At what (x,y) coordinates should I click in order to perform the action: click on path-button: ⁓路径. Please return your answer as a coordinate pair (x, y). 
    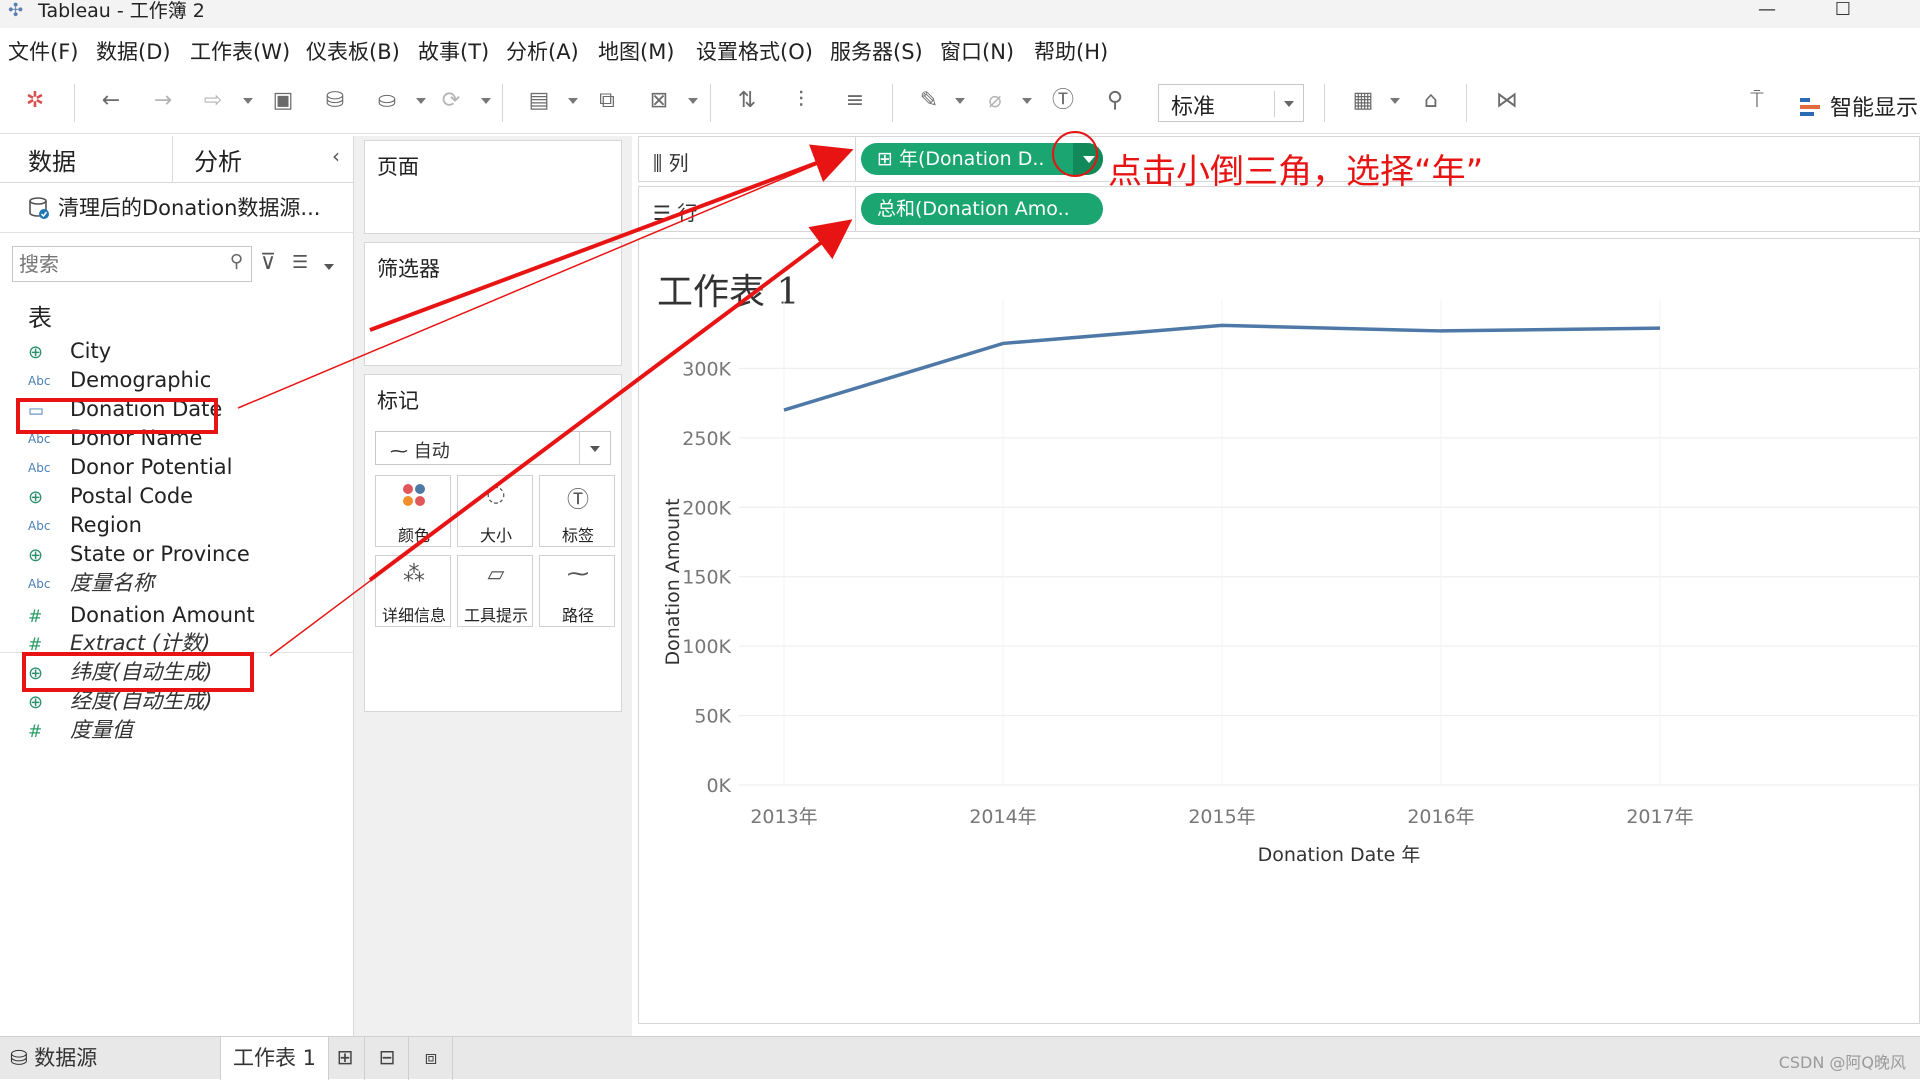
    Looking at the image, I should click on (577, 591).